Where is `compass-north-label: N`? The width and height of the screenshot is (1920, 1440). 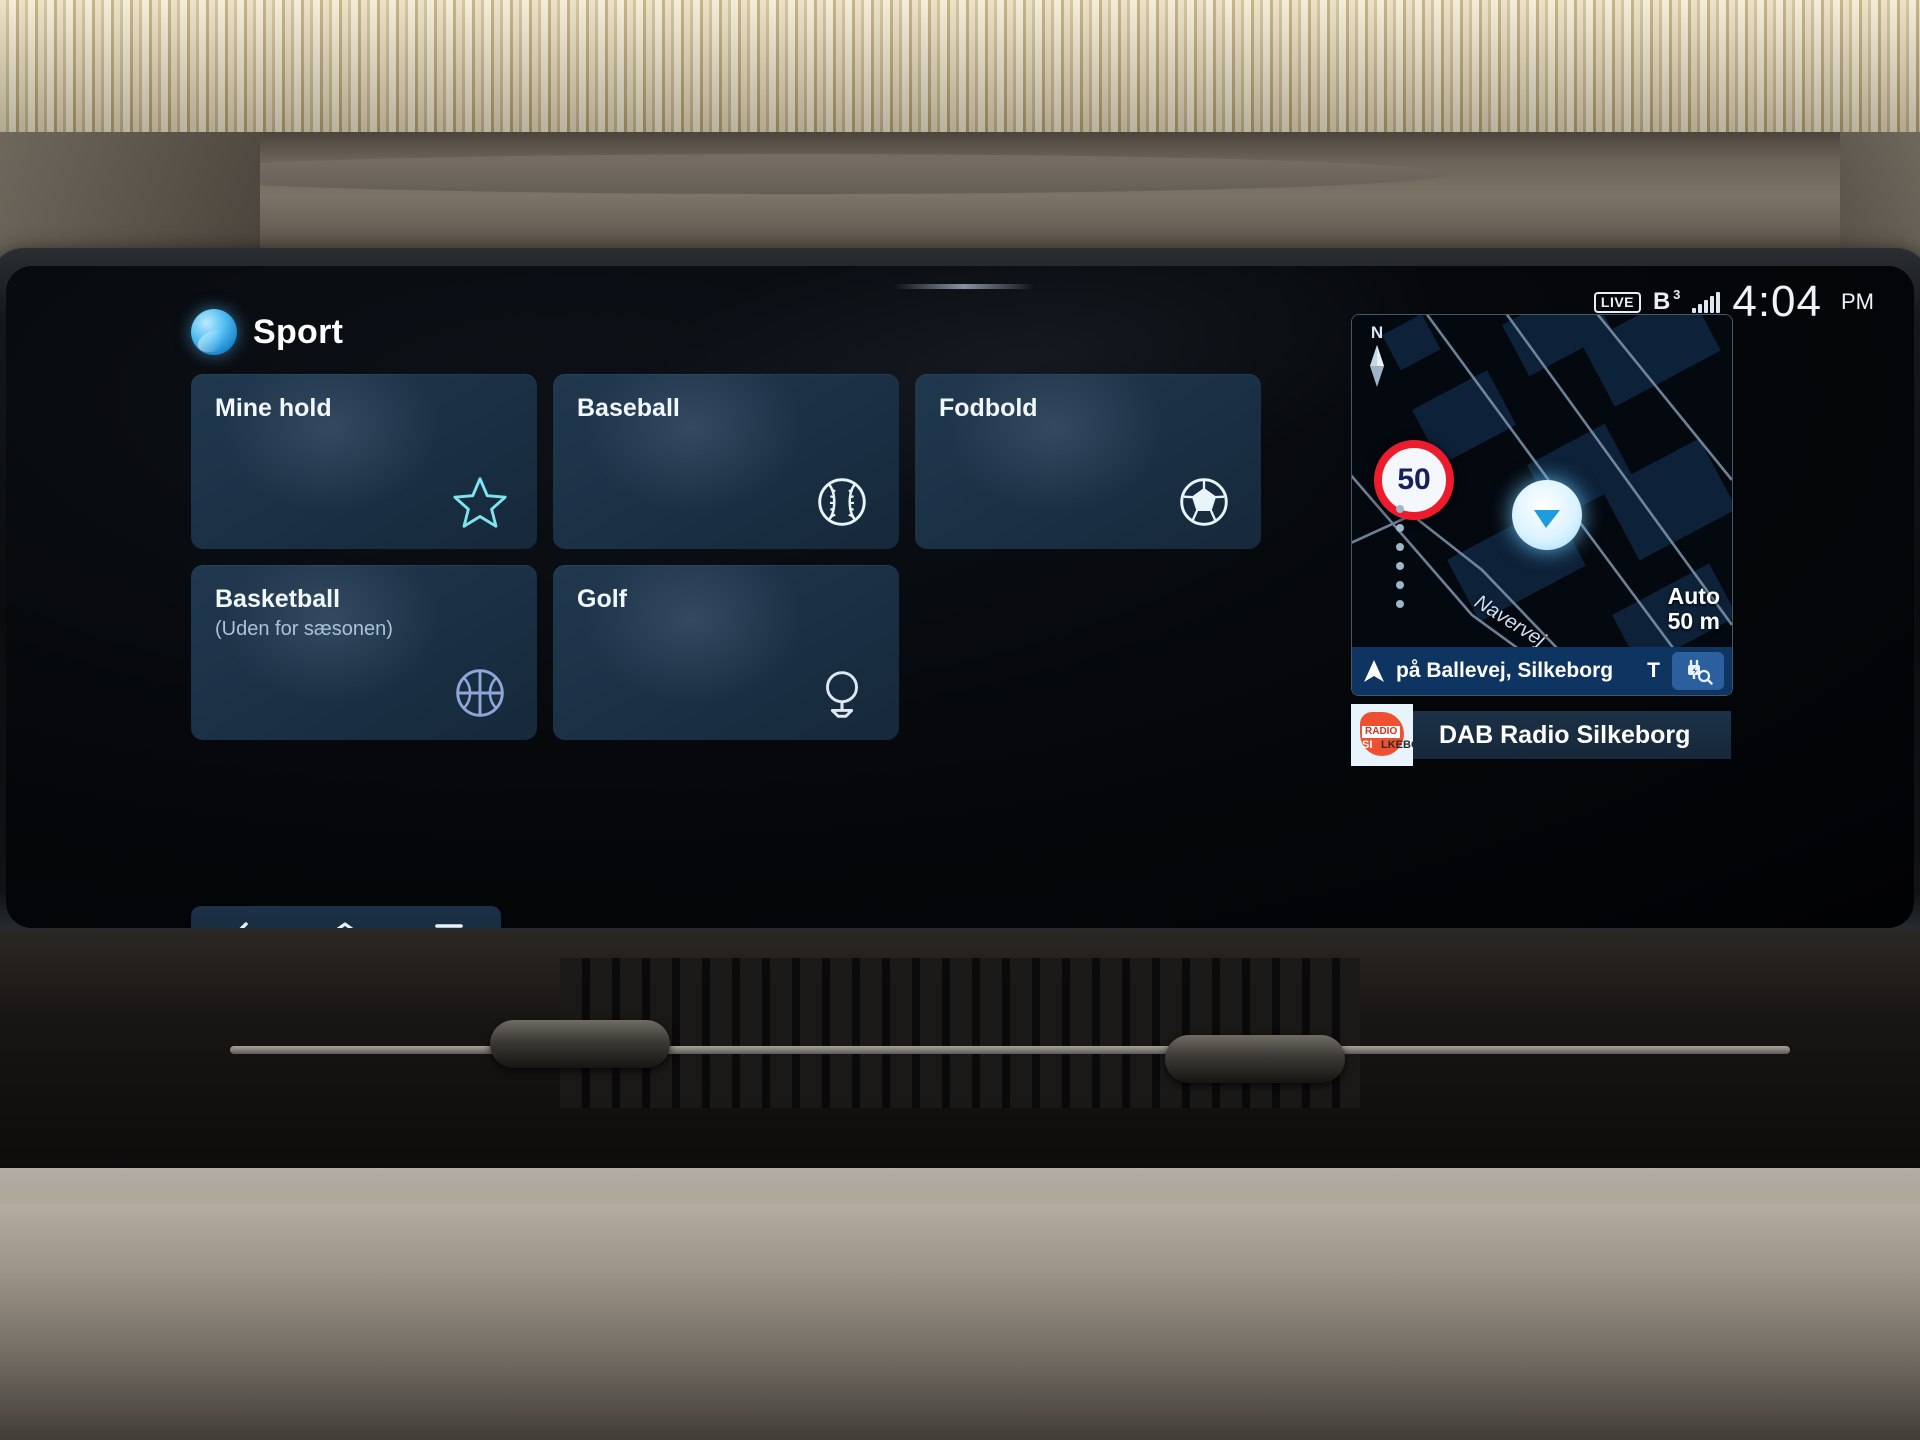
compass-north-label: N is located at coordinates (1377, 332).